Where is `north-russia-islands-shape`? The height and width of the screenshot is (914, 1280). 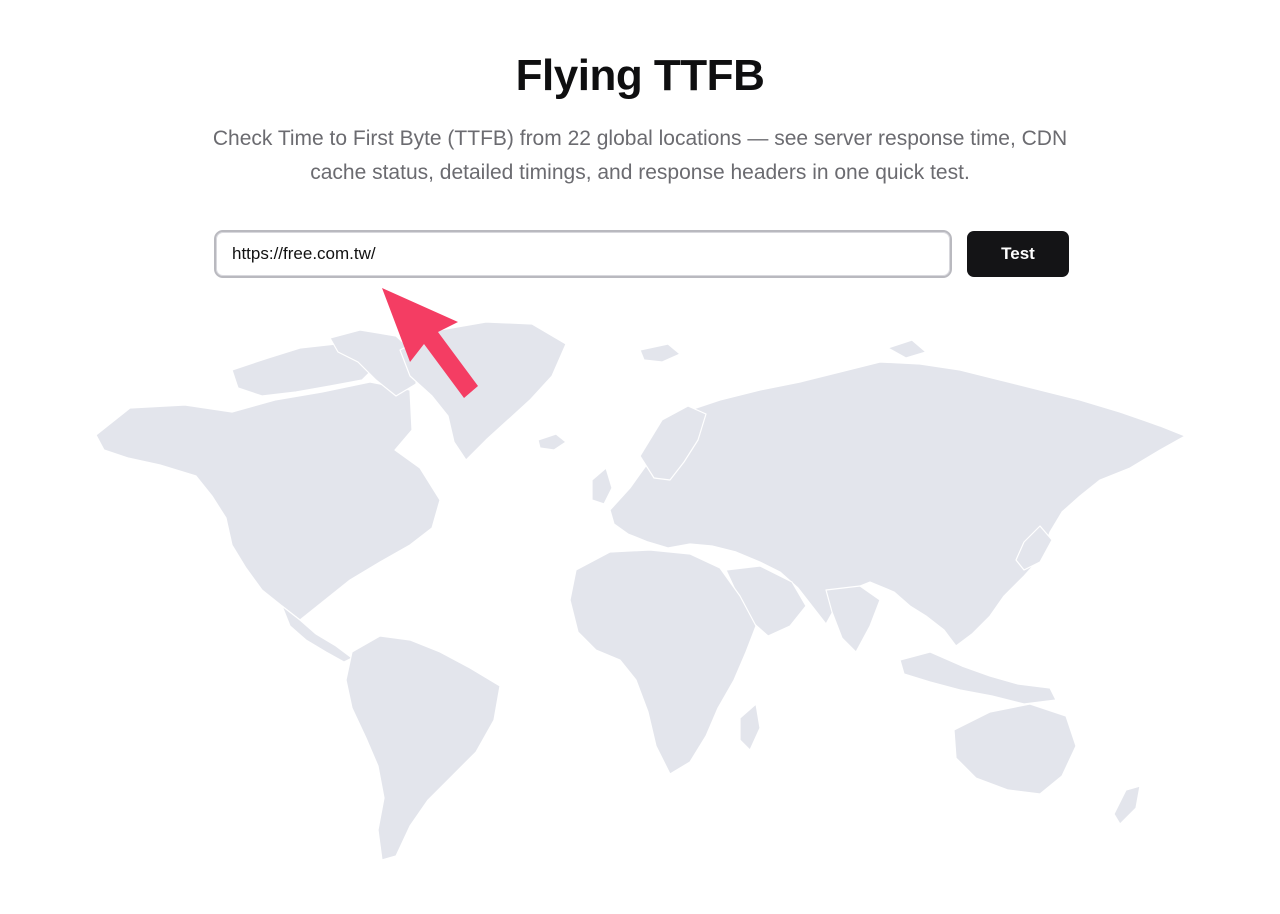 north-russia-islands-shape is located at coordinates (907, 349).